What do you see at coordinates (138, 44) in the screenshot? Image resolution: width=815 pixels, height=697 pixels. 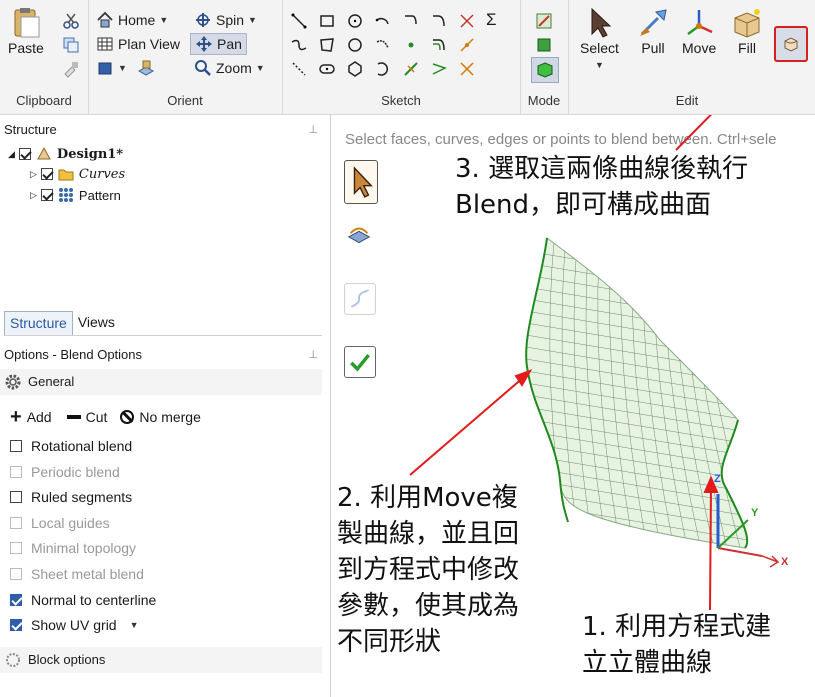 I see `plan-view-button: Plan View` at bounding box center [138, 44].